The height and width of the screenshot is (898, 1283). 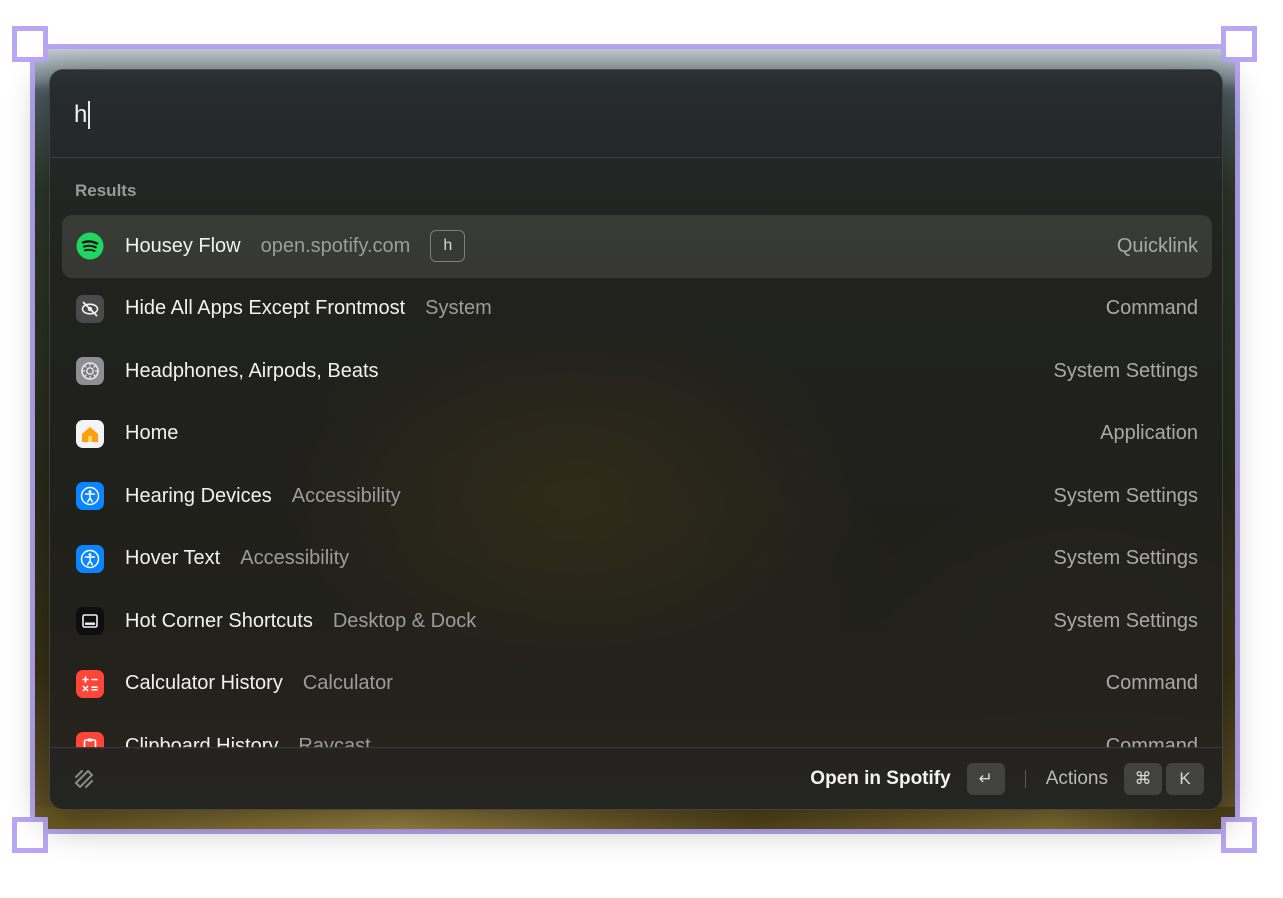 I want to click on item-alias-badge: h, so click(x=448, y=246).